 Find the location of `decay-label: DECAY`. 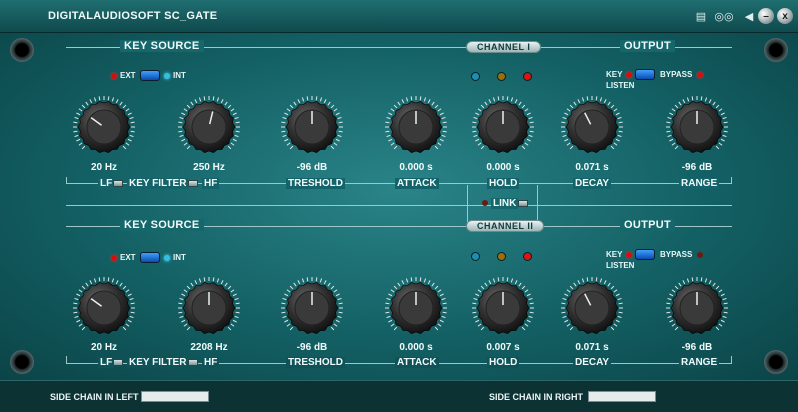

decay-label: DECAY is located at coordinates (592, 183).